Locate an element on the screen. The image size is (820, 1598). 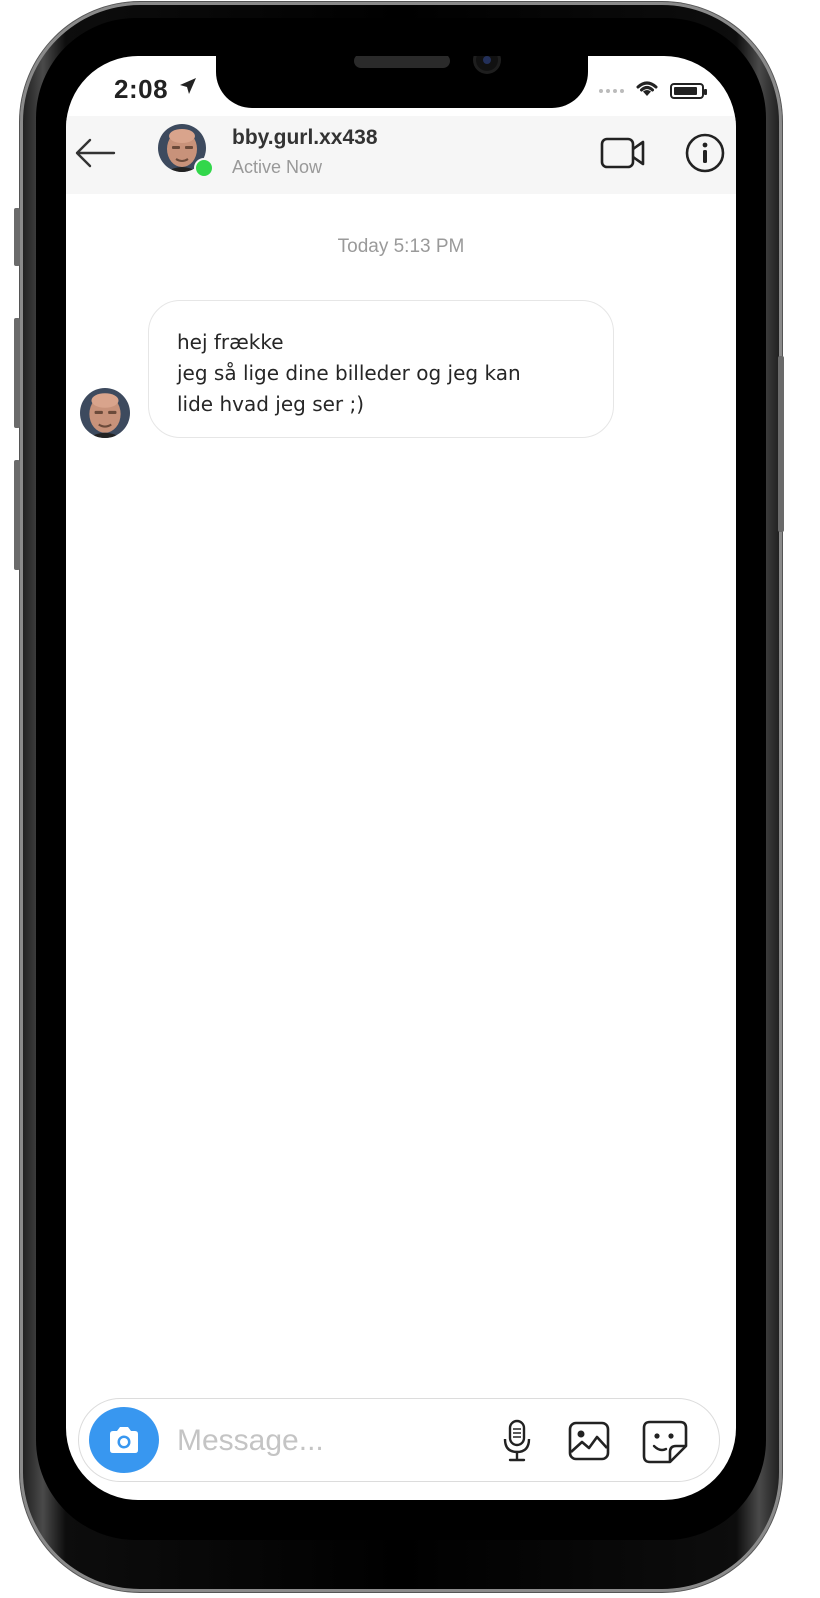
front-camera is located at coordinates (487, 63).